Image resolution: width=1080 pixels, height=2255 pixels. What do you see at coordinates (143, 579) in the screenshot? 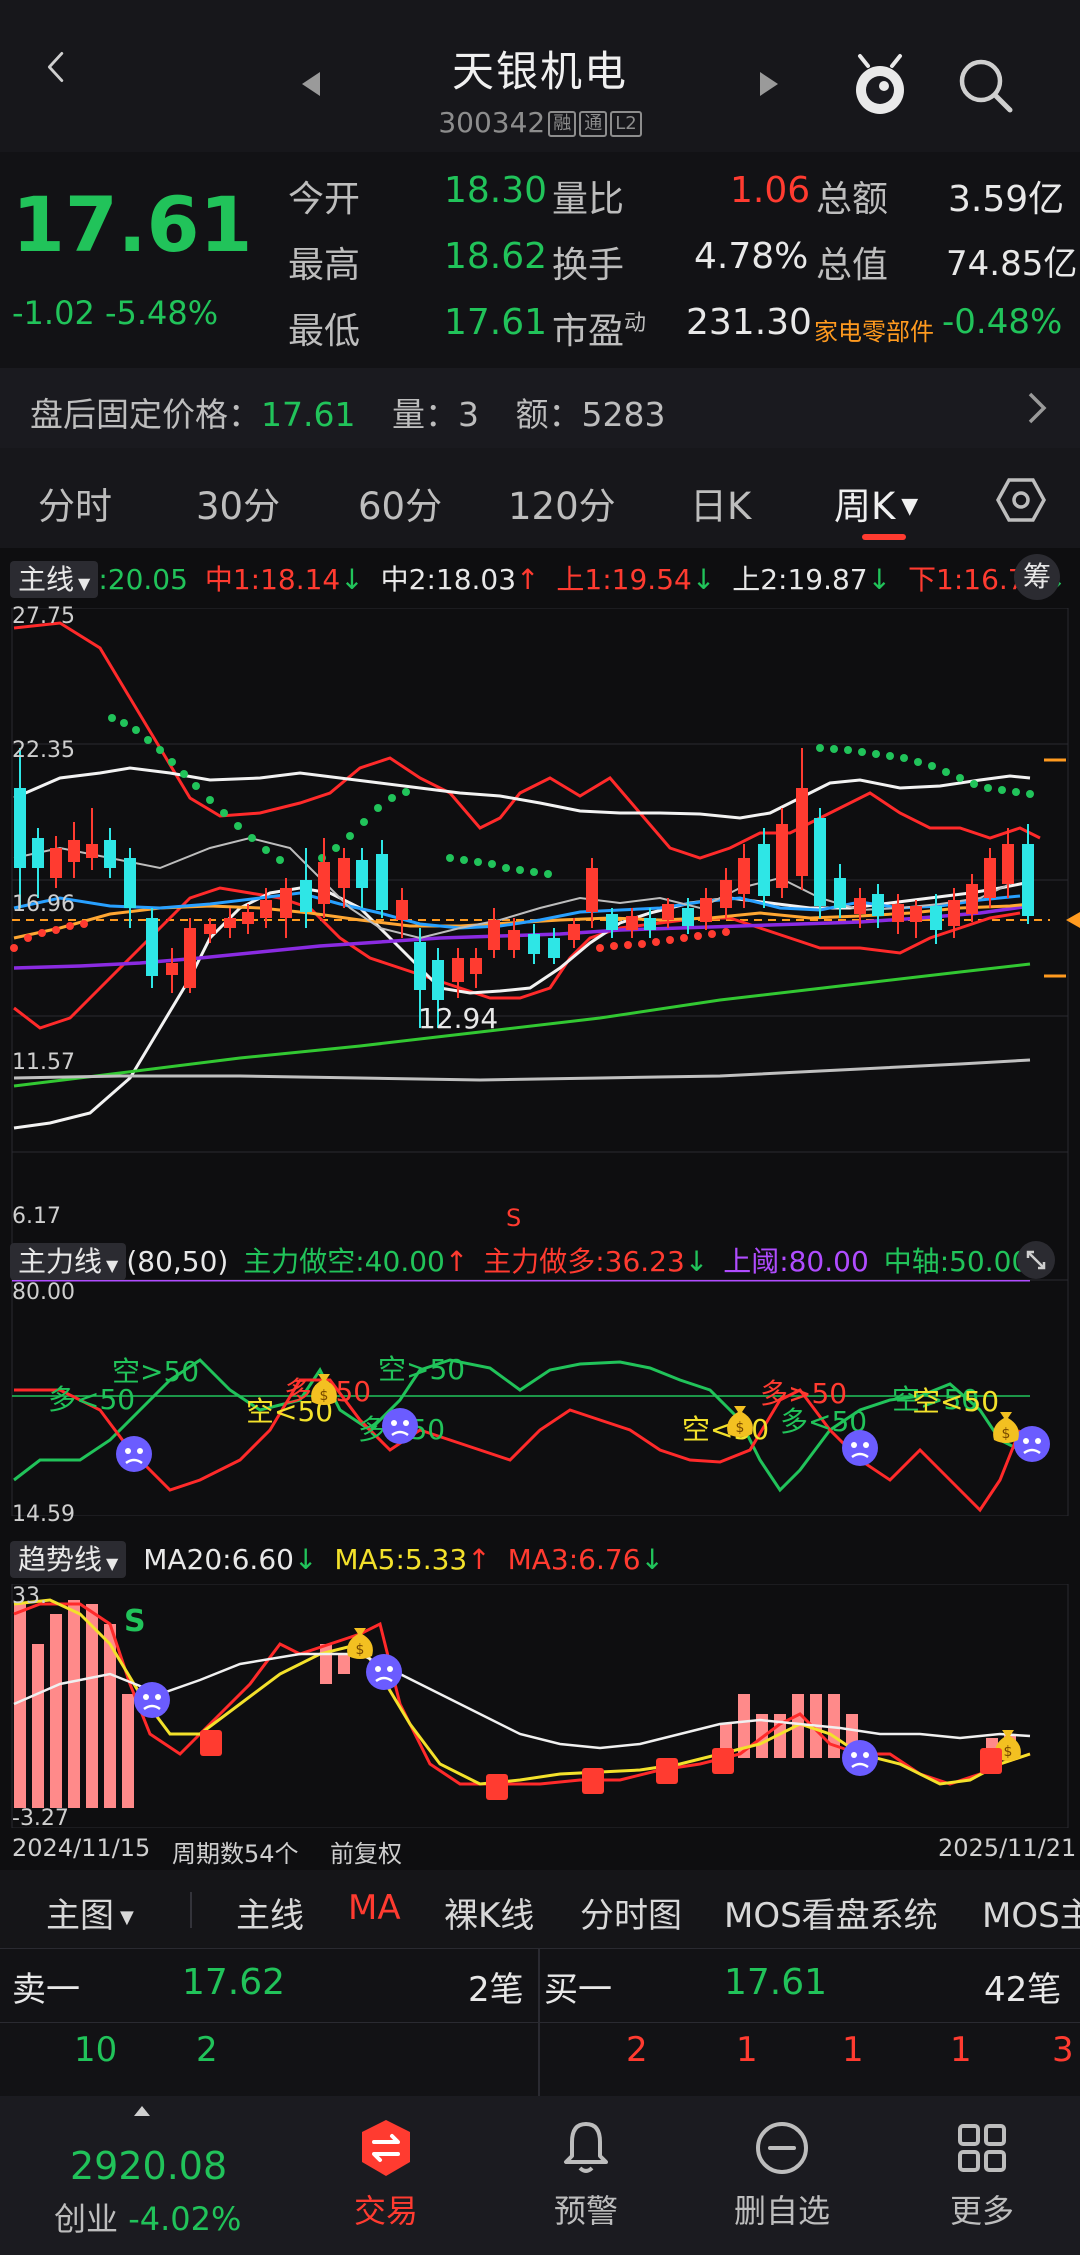
I see `main-legend-item: :20.05` at bounding box center [143, 579].